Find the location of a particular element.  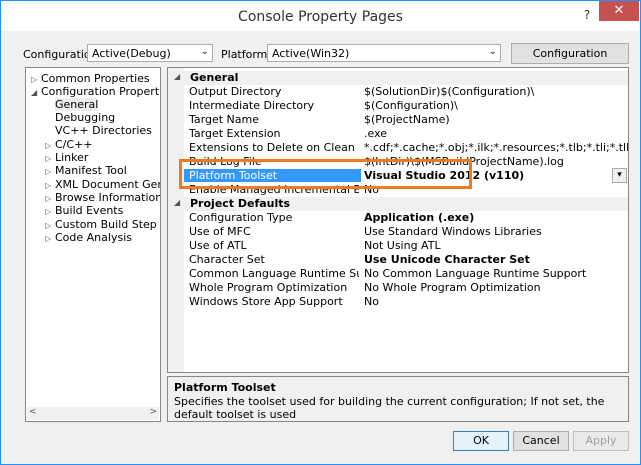

apply-button: Apply is located at coordinates (601, 441).